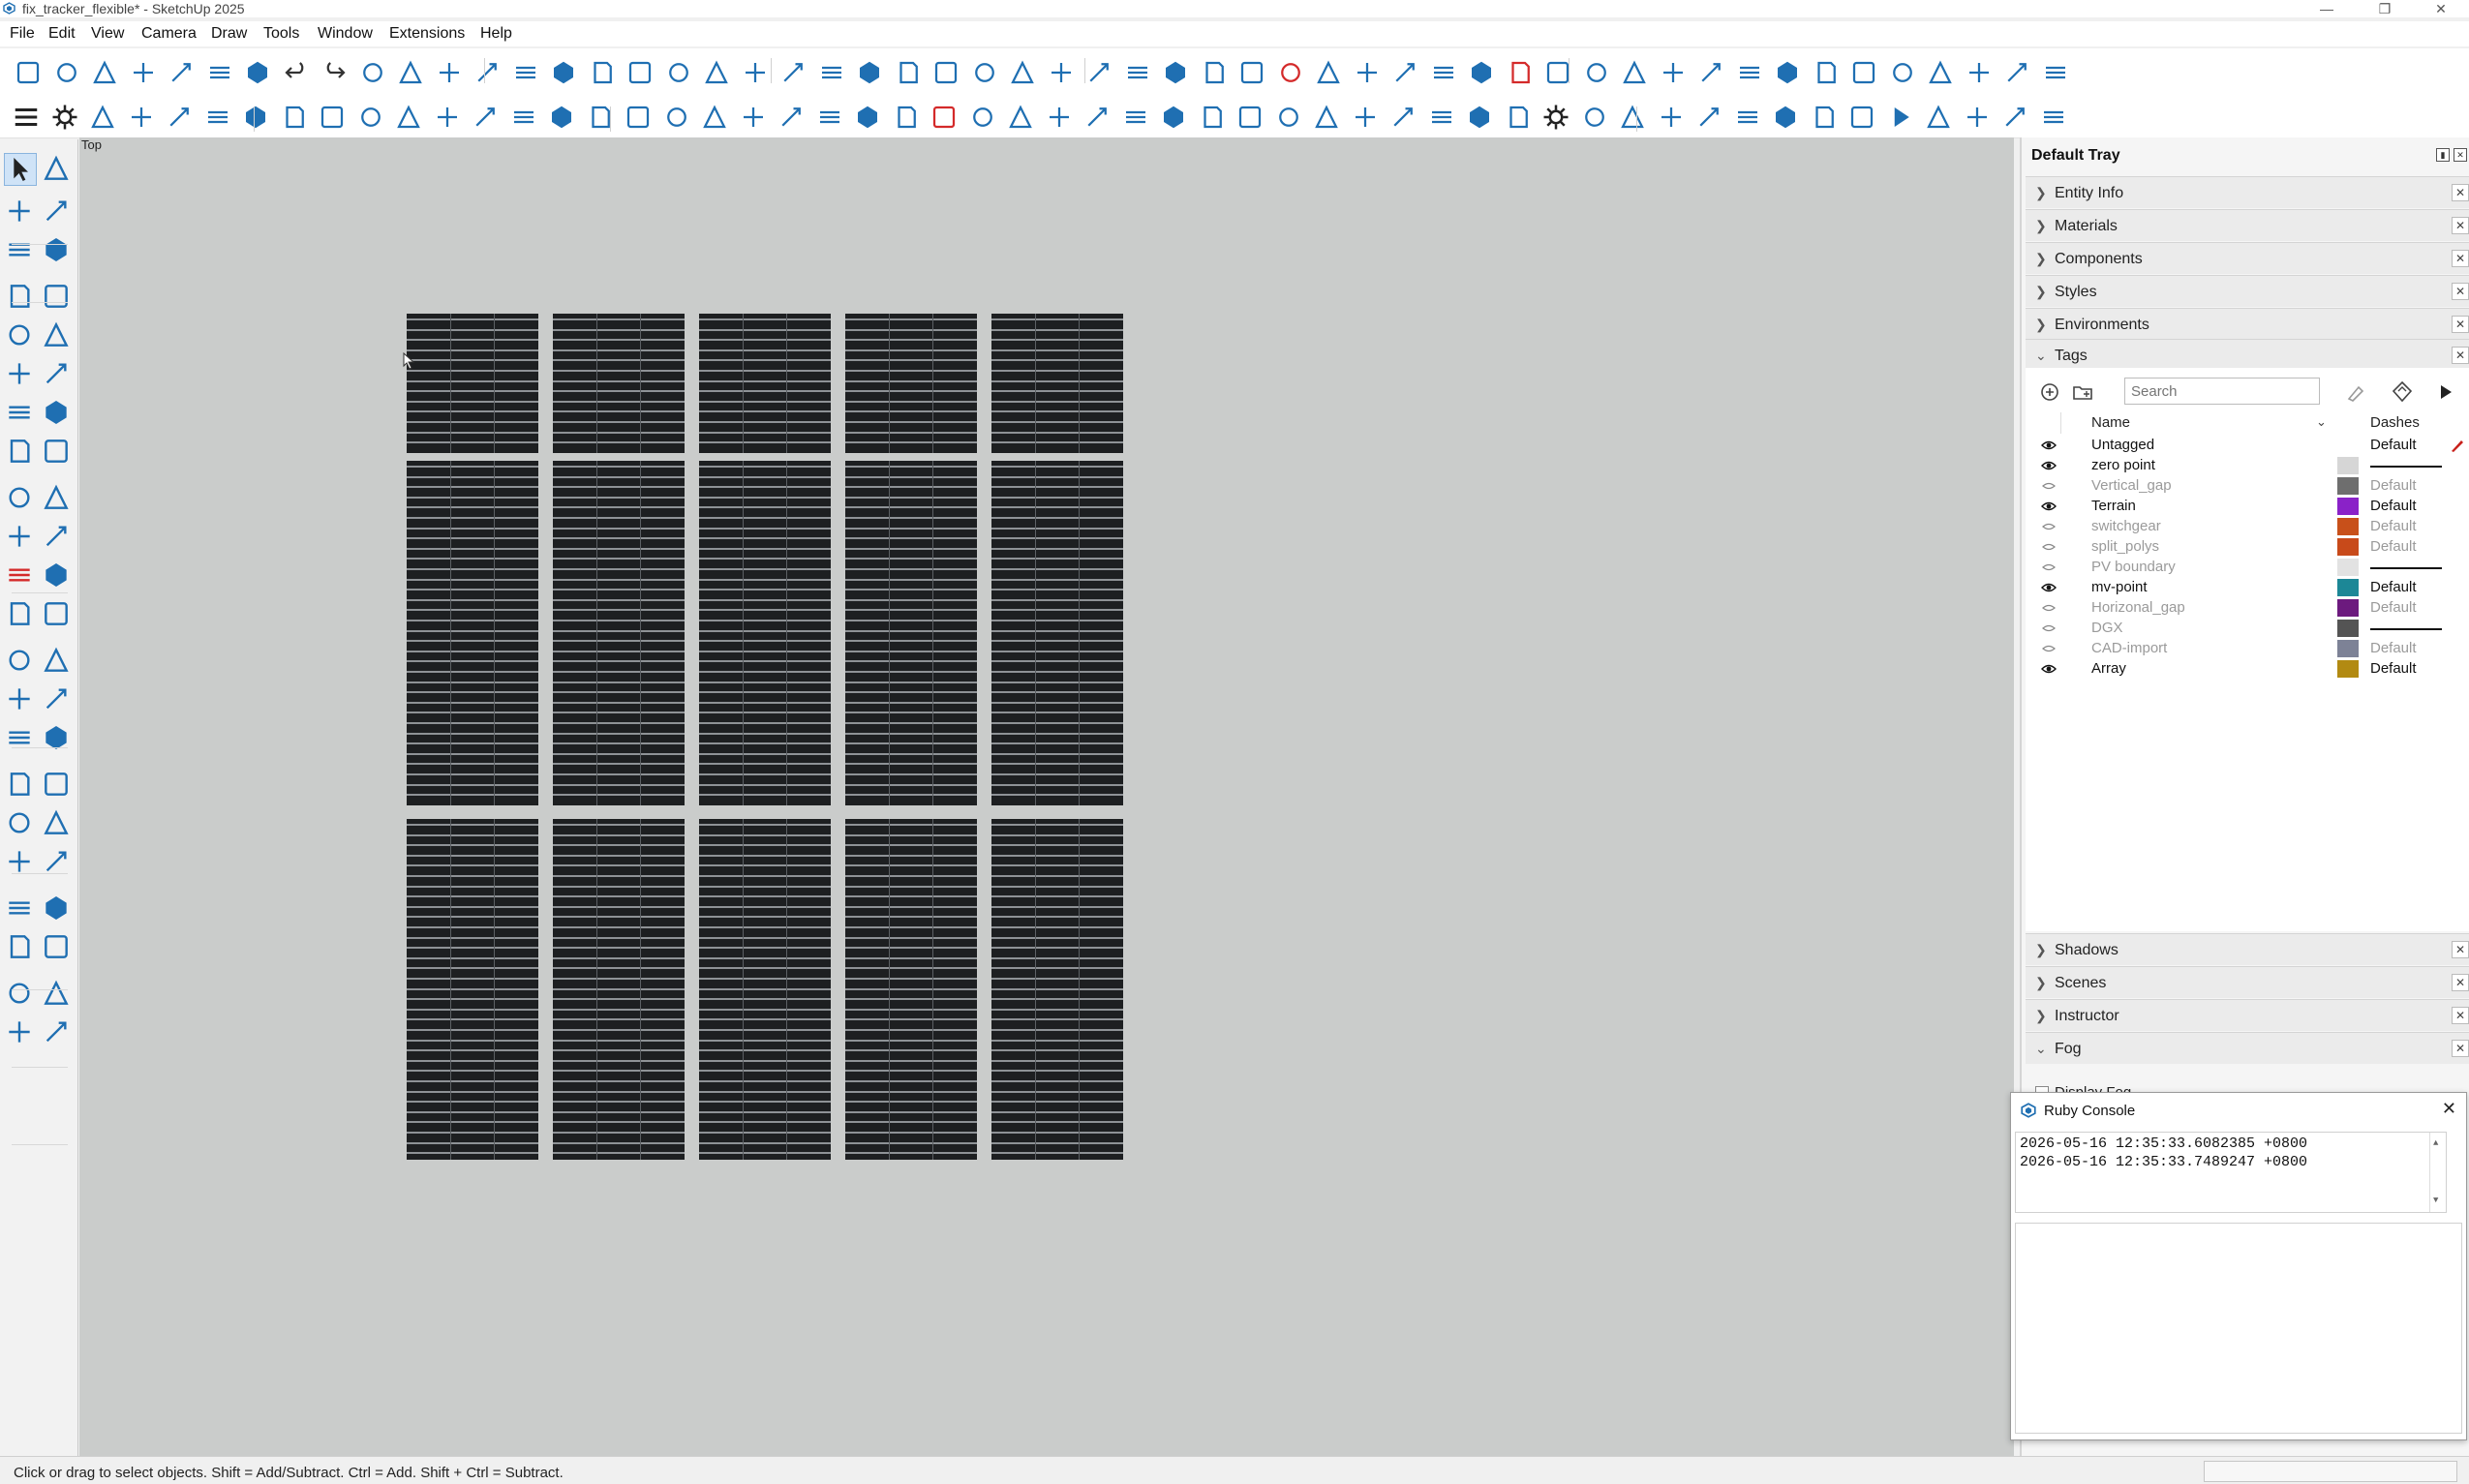 This screenshot has height=1484, width=2469. I want to click on copy-icon, so click(182, 72).